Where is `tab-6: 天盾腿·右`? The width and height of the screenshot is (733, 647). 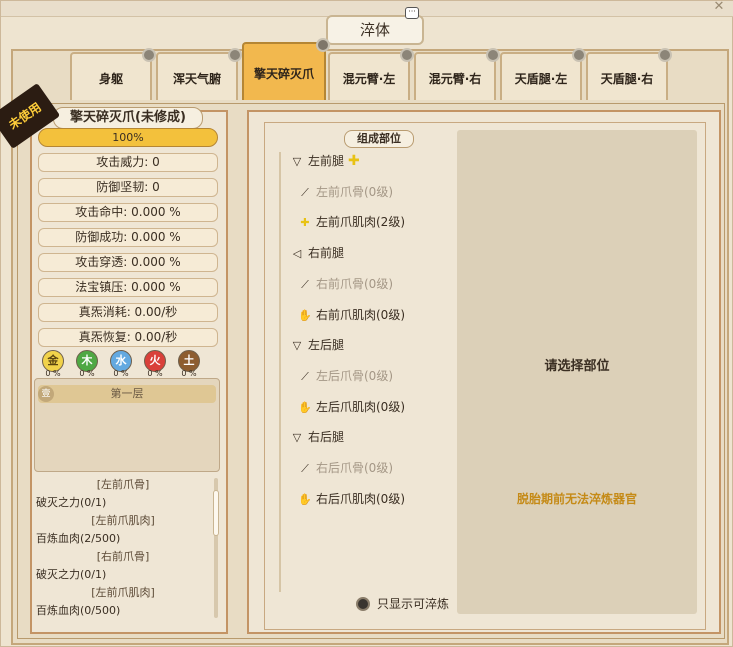
tab-6: 天盾腿·右 is located at coordinates (629, 74).